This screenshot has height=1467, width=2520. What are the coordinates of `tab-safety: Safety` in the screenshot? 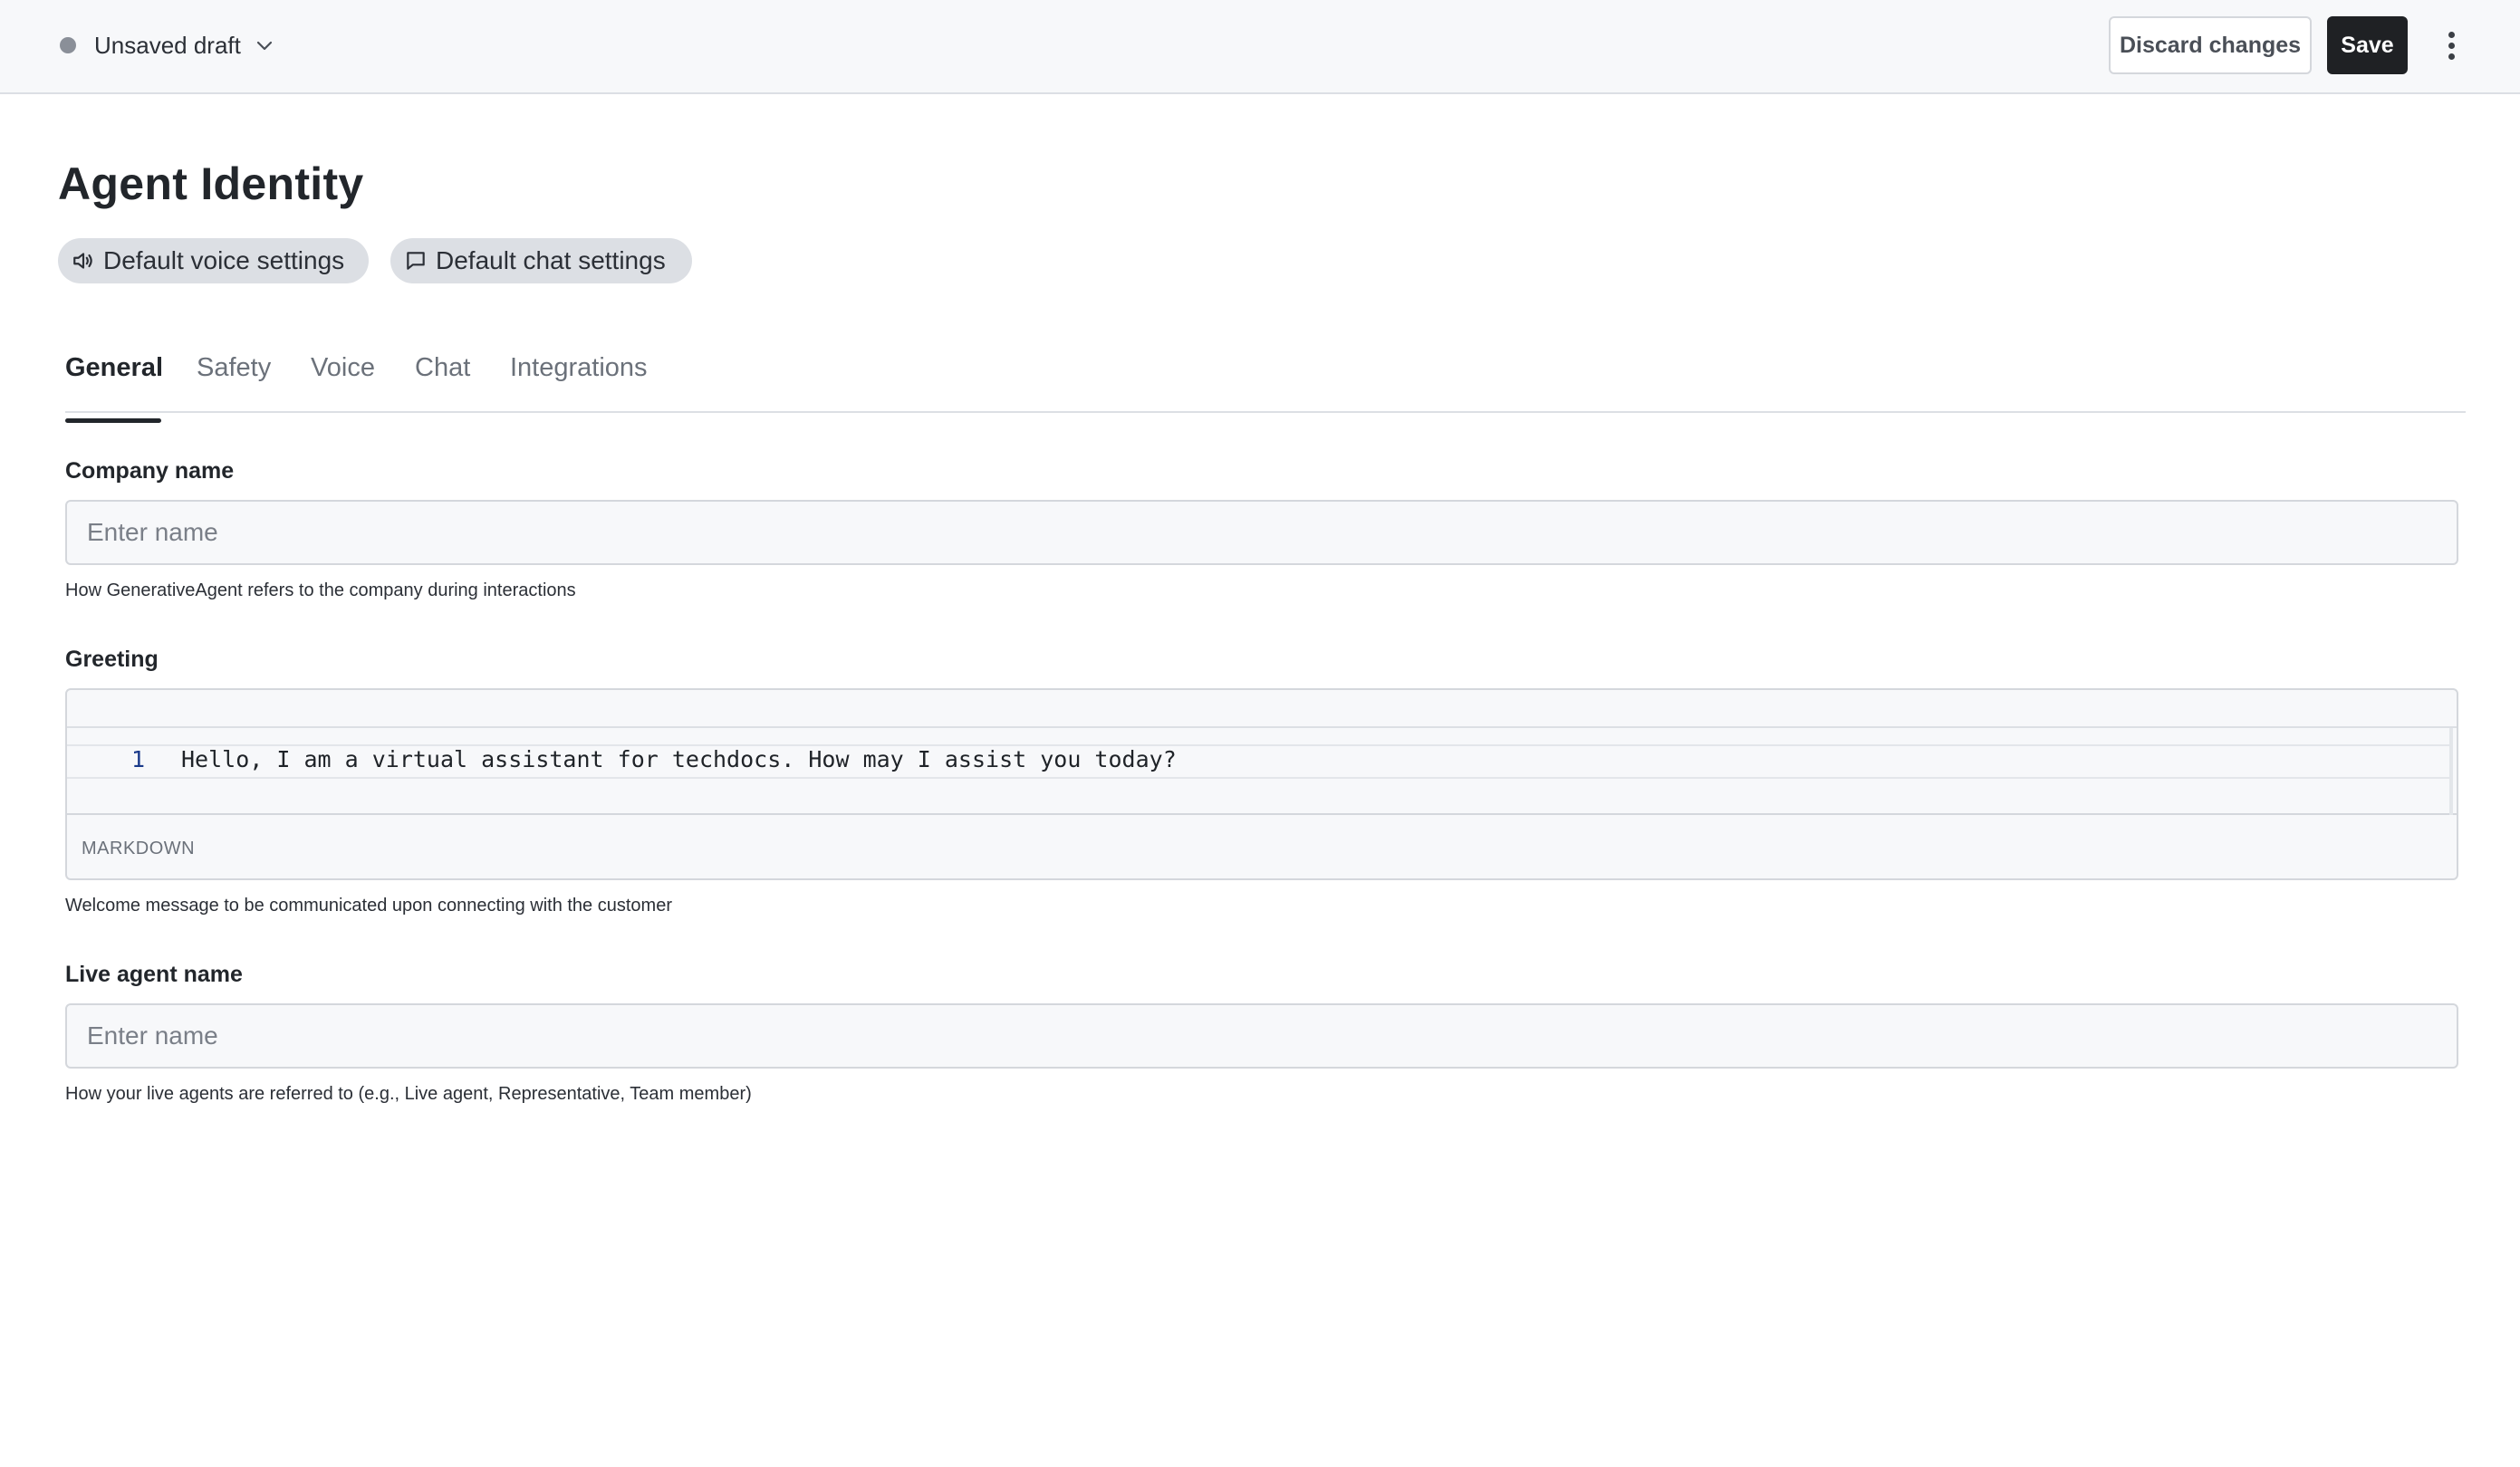 It's located at (234, 382).